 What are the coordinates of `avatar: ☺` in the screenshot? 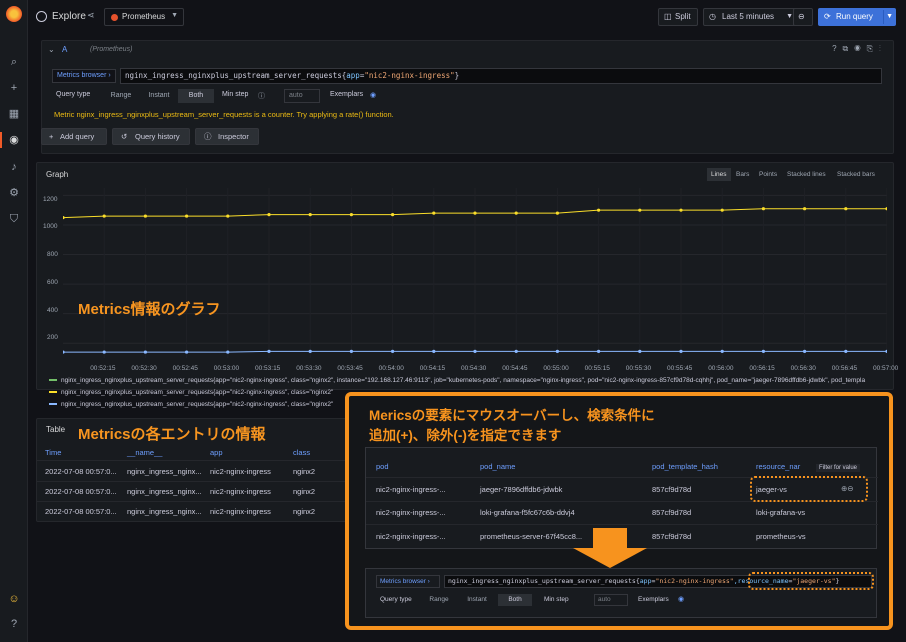 It's located at (14, 599).